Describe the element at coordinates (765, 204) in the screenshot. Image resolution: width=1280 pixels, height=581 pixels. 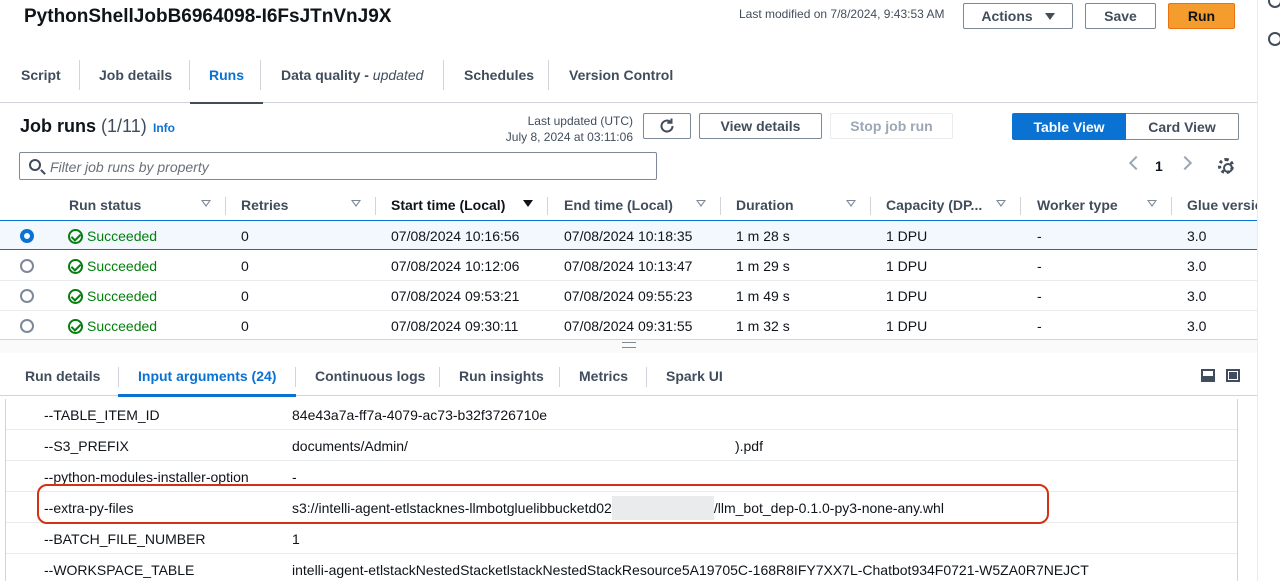
I see `column-header-duration: Duration` at that location.